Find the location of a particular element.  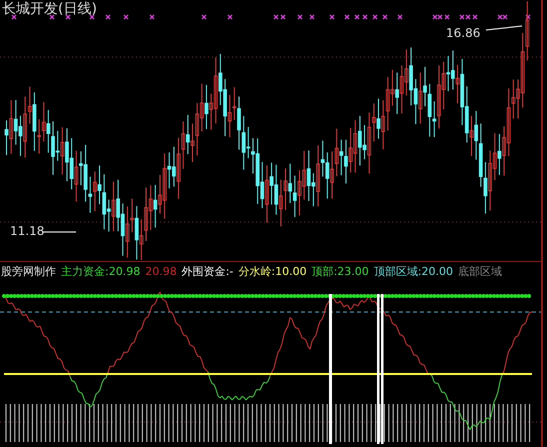

legend-label: 股旁网制作 is located at coordinates (28, 272).